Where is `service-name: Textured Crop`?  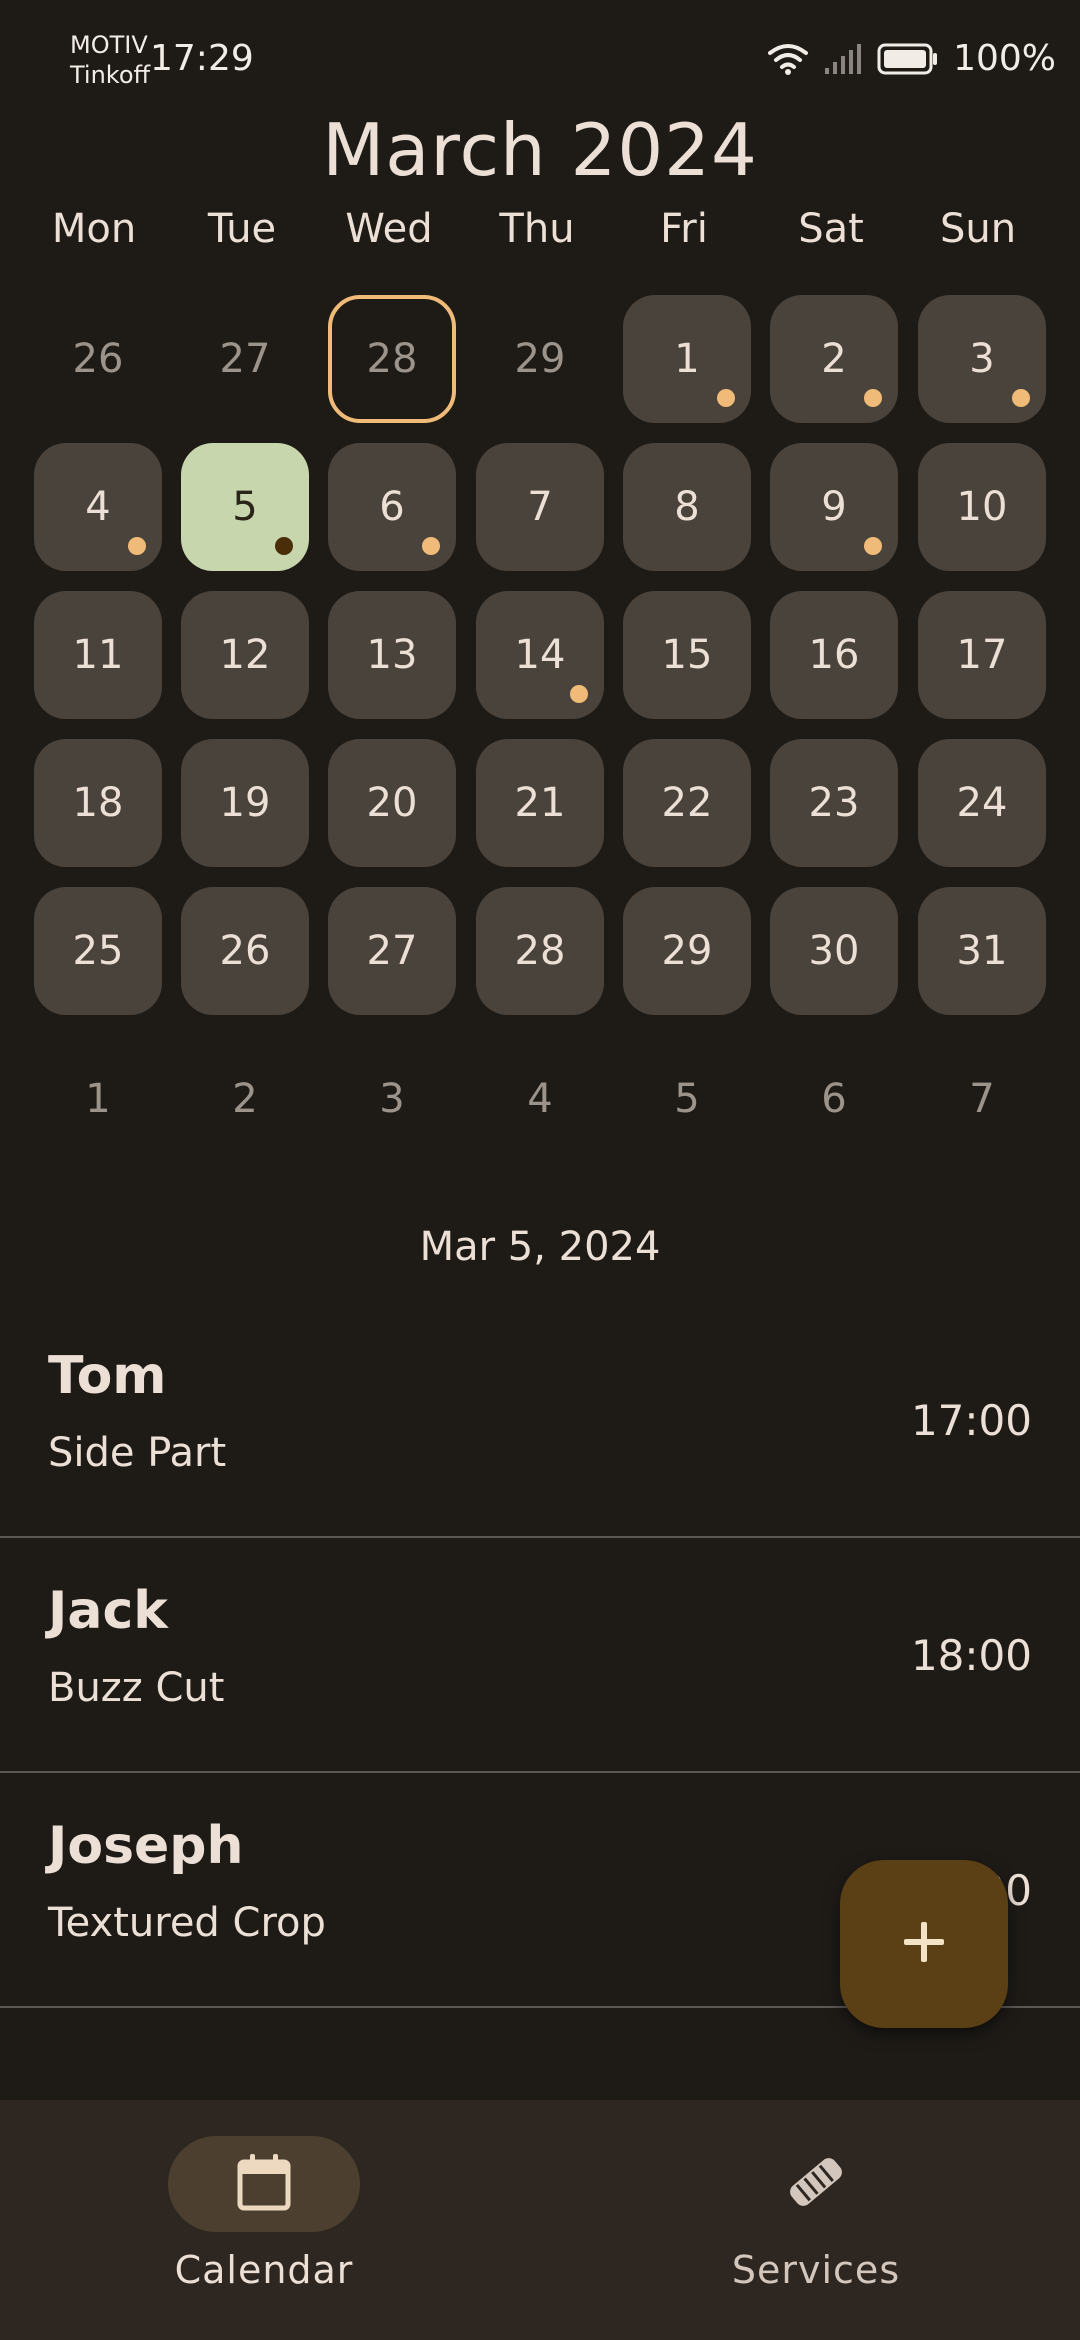
service-name: Textured Crop is located at coordinates (187, 1923).